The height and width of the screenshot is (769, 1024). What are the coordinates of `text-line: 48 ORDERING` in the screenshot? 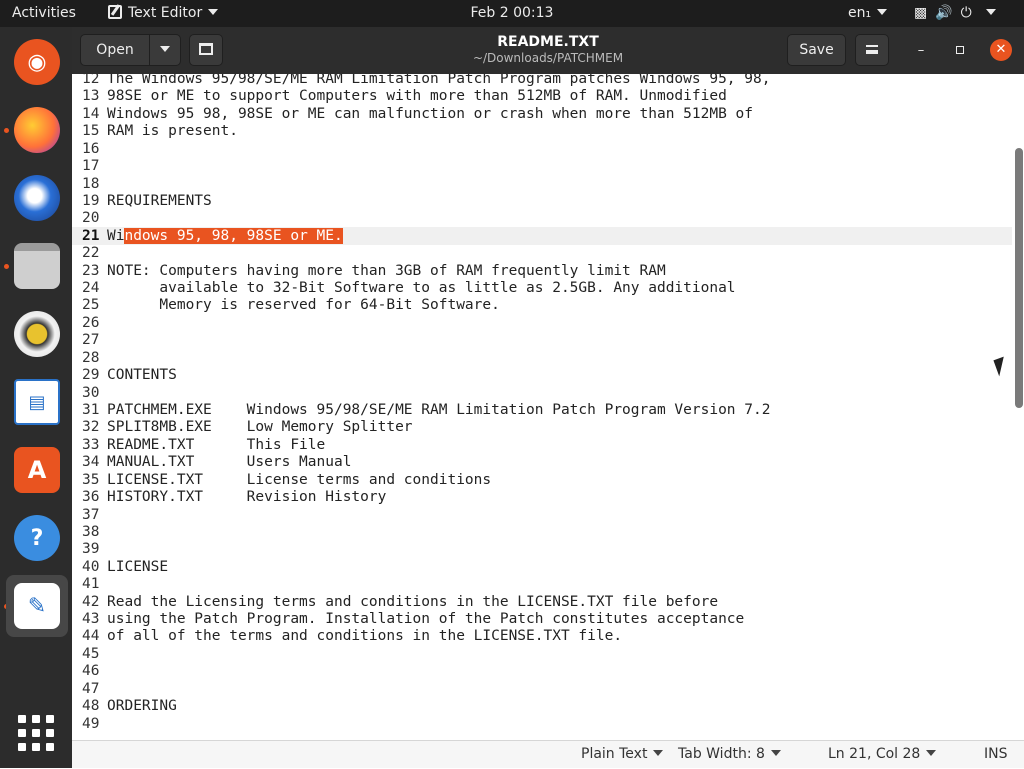 It's located at (542, 706).